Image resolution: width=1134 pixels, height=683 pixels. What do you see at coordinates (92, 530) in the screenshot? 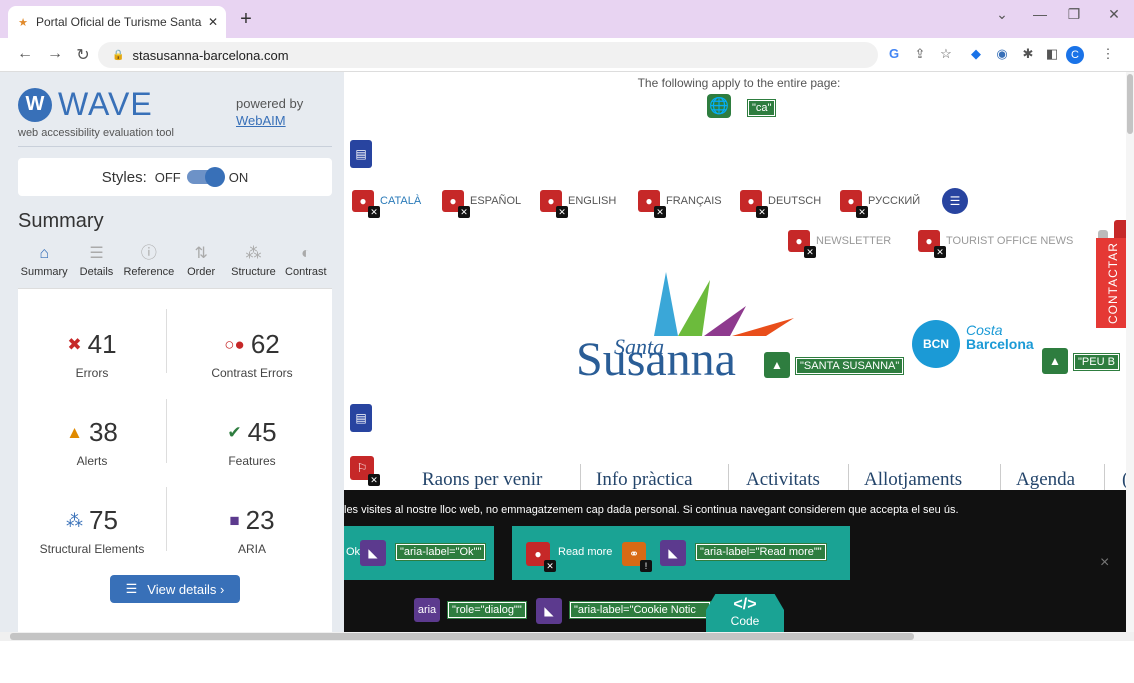
I see `stat-structural: ⁂ 75 Structural Elements` at bounding box center [92, 530].